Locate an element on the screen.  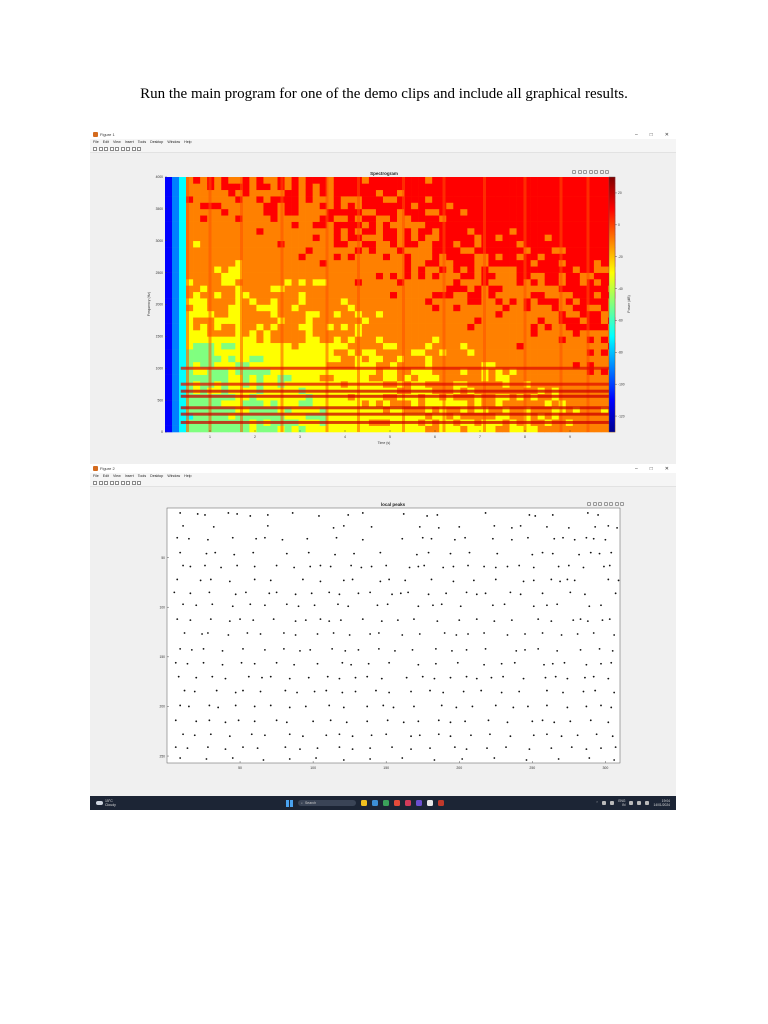
colorbar-tick-label: -40 is located at coordinates (620, 289).